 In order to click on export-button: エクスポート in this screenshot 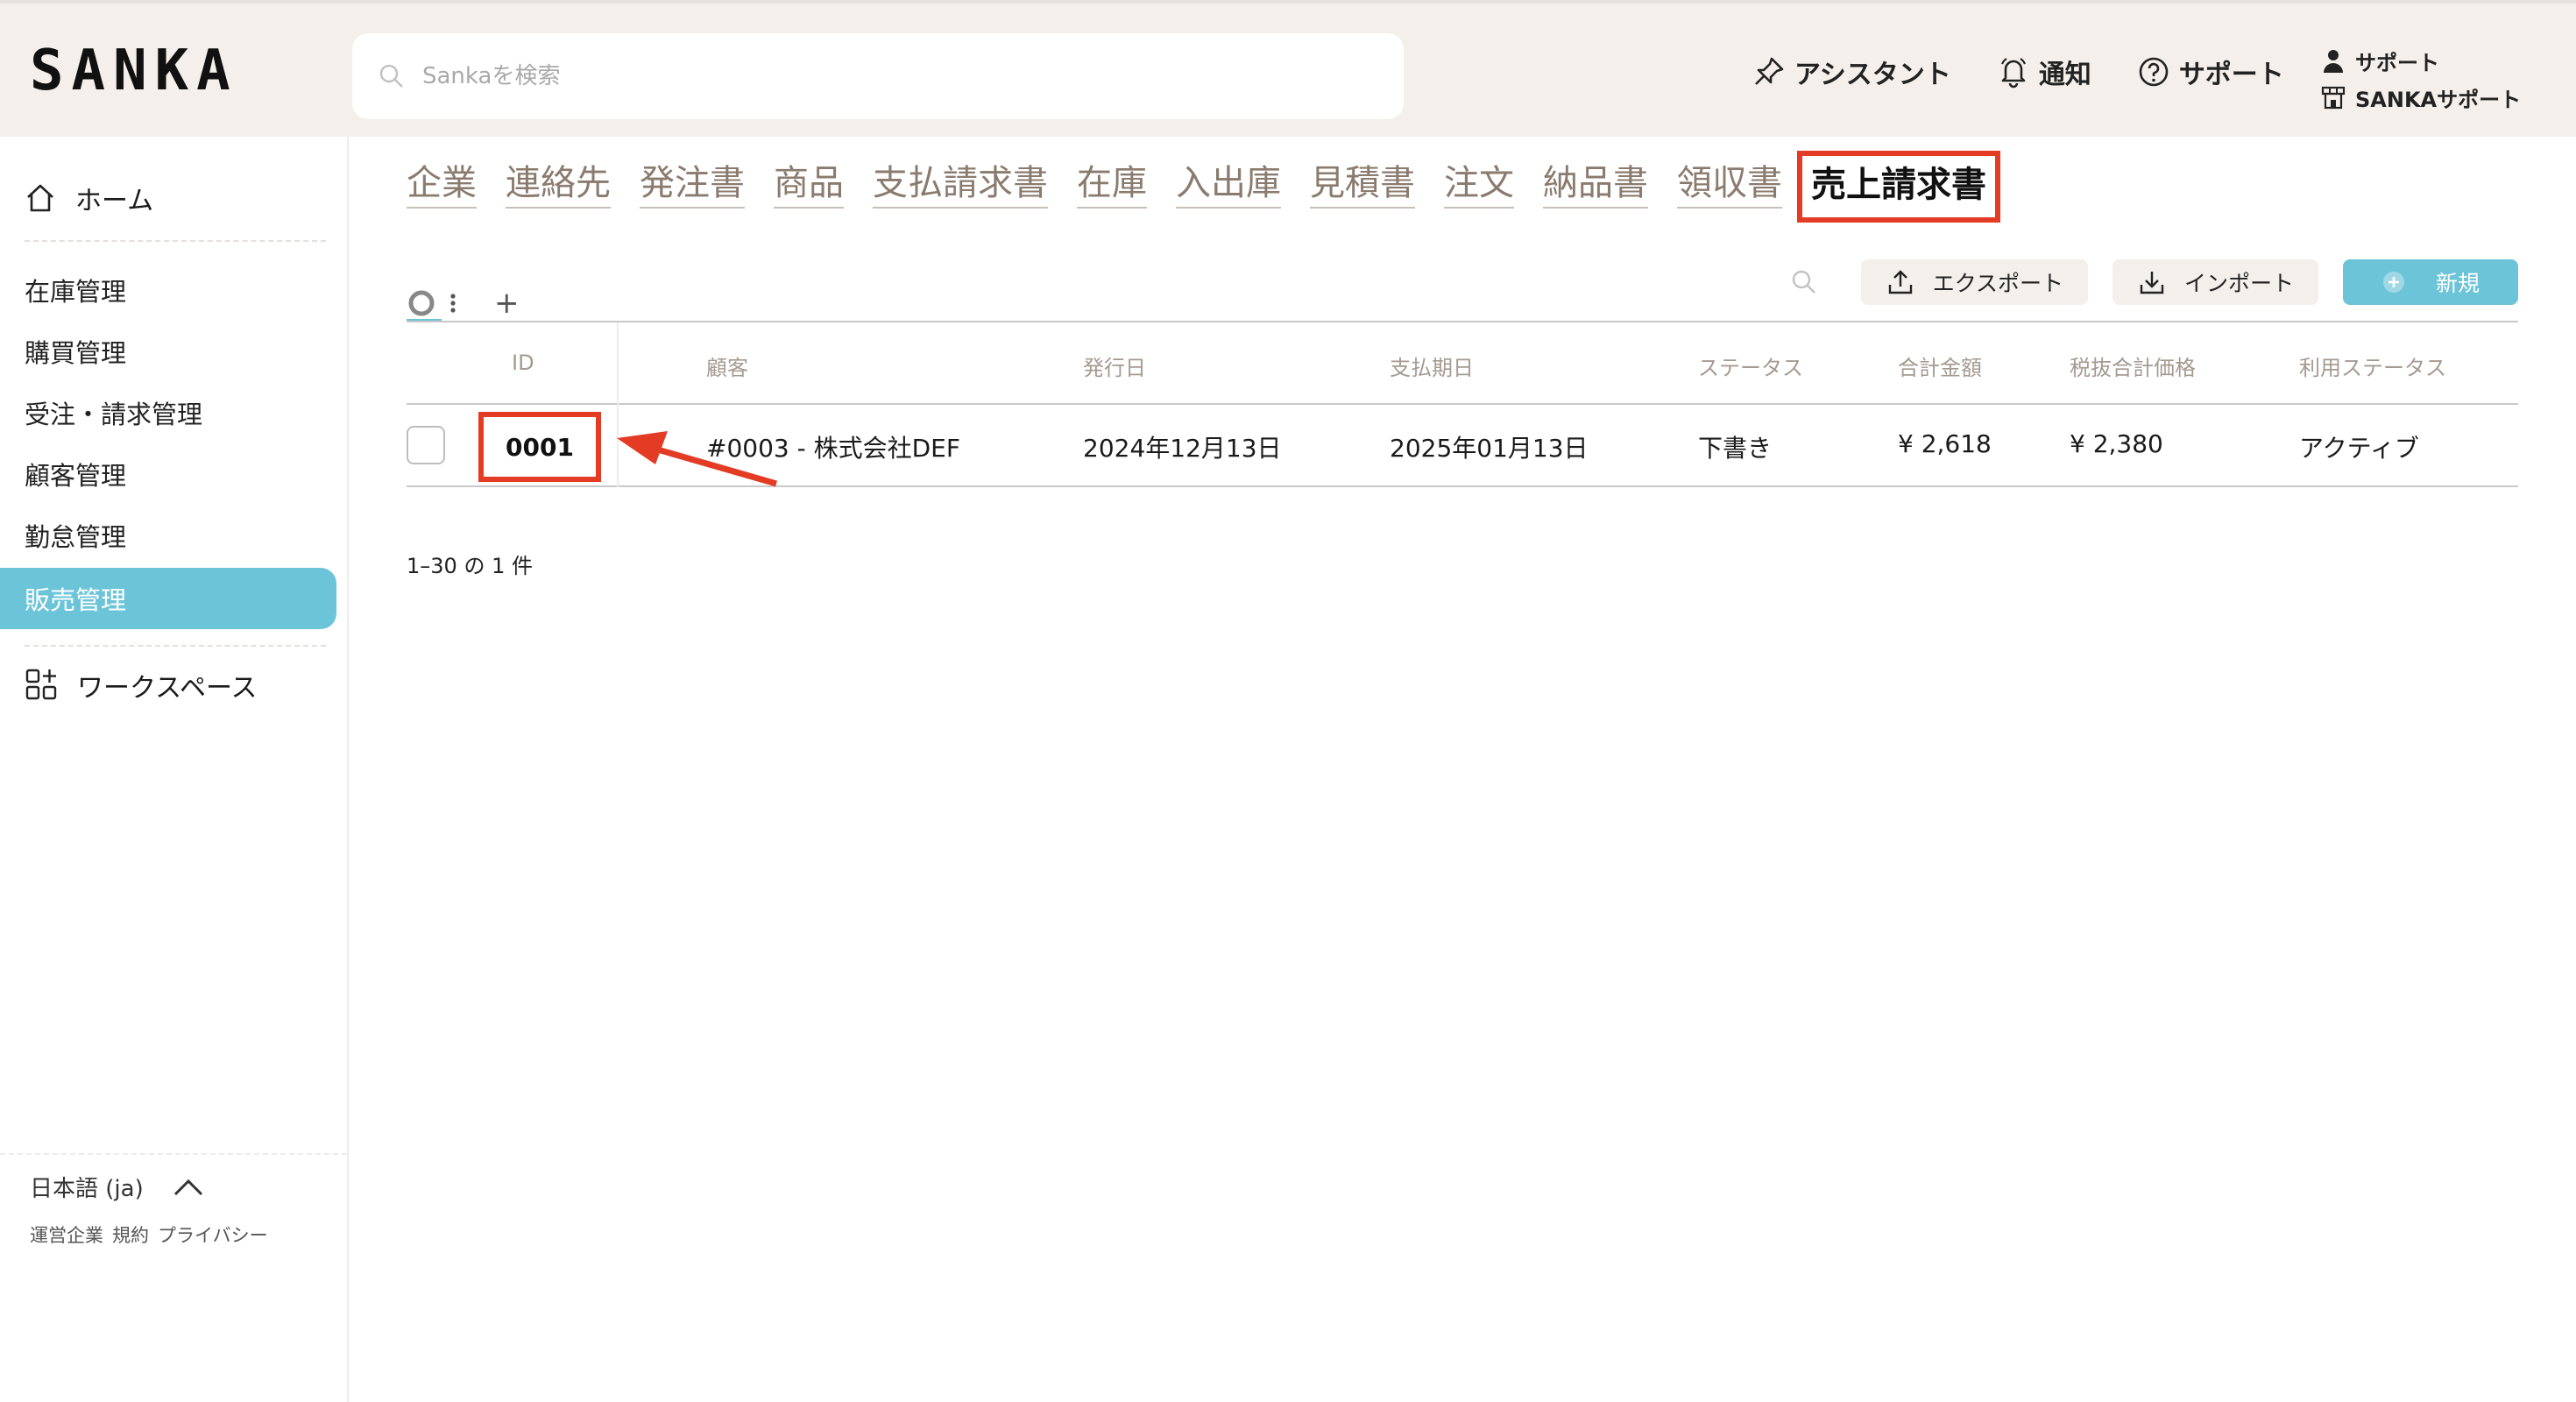, I will do `click(1974, 282)`.